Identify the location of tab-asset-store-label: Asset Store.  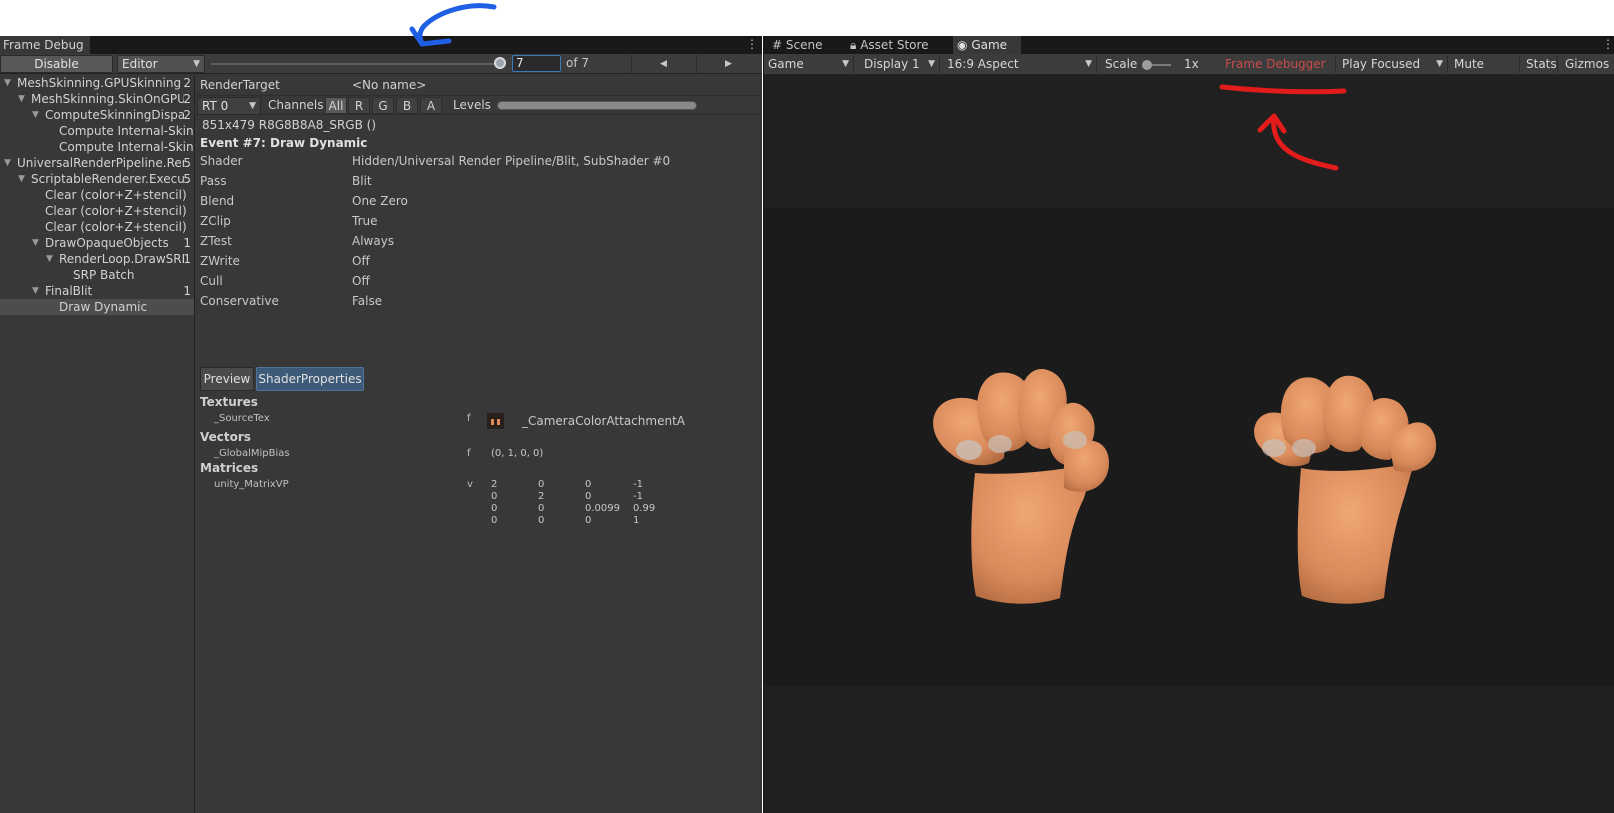
(894, 45).